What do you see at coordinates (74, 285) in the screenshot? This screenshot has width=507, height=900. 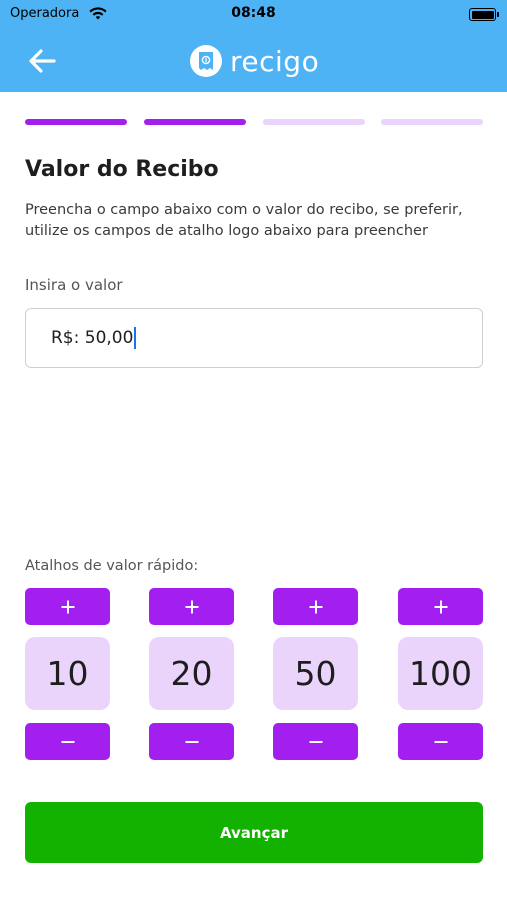 I see `value-input-label: Insira o valor` at bounding box center [74, 285].